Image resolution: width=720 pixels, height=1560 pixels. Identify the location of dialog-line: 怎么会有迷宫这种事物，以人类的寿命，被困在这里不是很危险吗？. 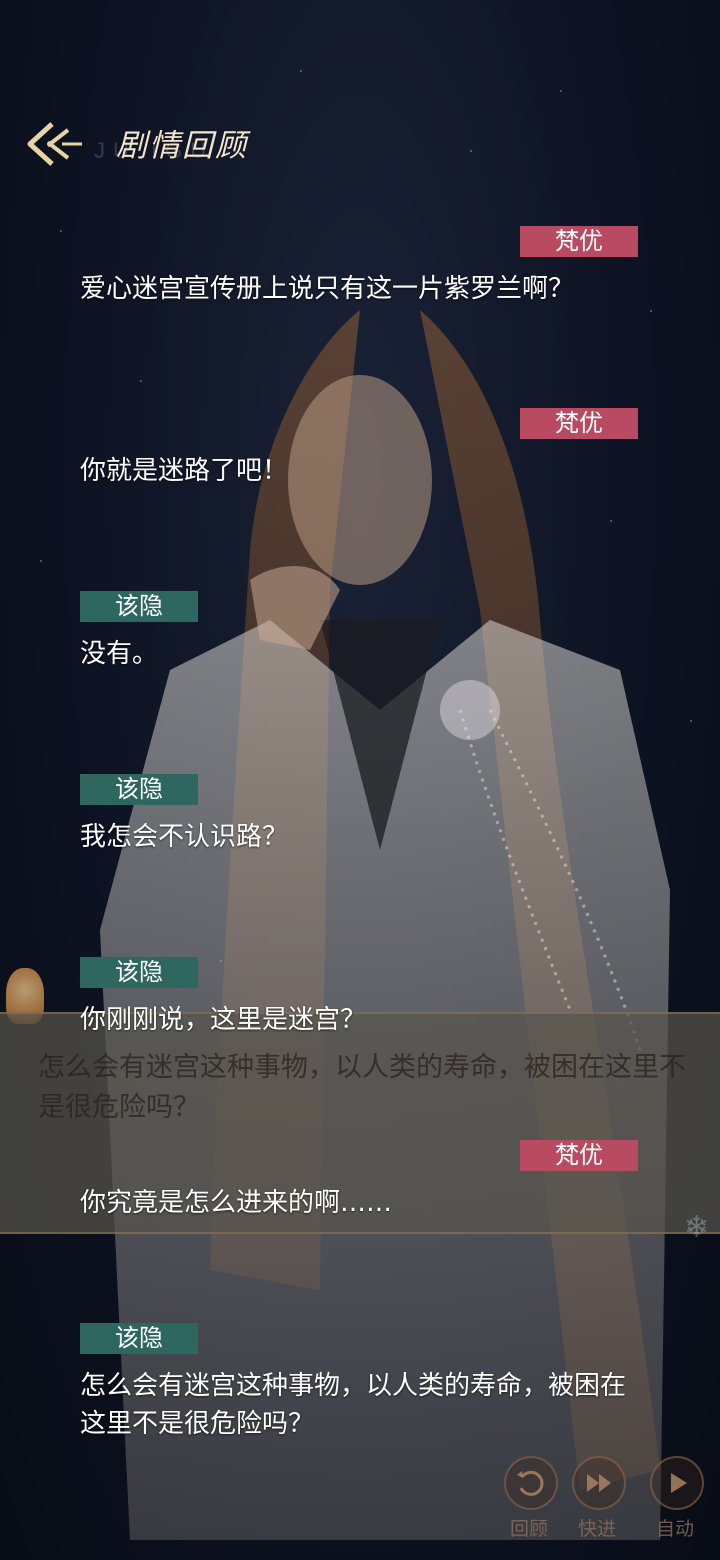
(353, 1405).